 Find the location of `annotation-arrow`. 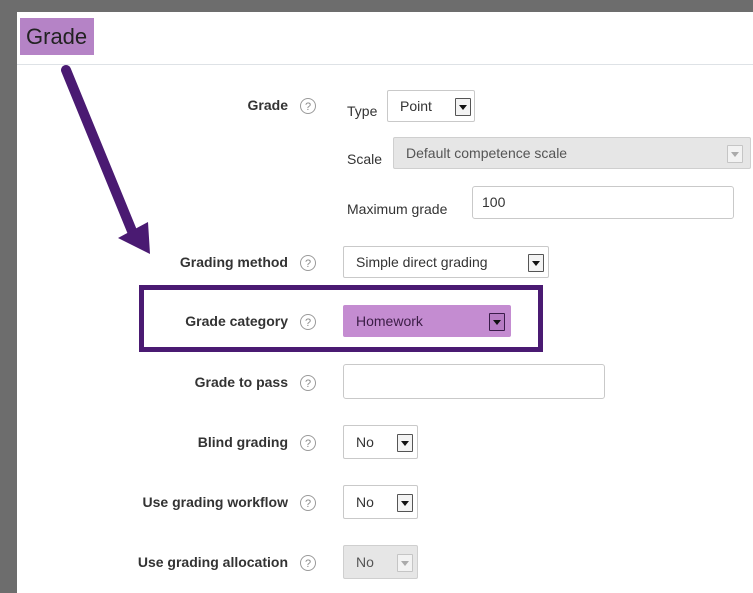

annotation-arrow is located at coordinates (105, 159).